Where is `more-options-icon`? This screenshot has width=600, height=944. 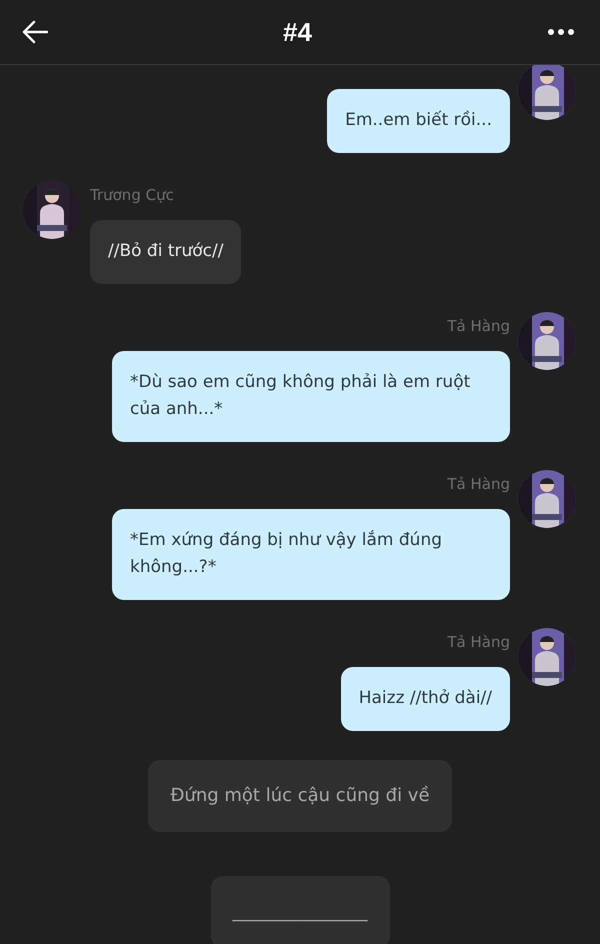 more-options-icon is located at coordinates (560, 32).